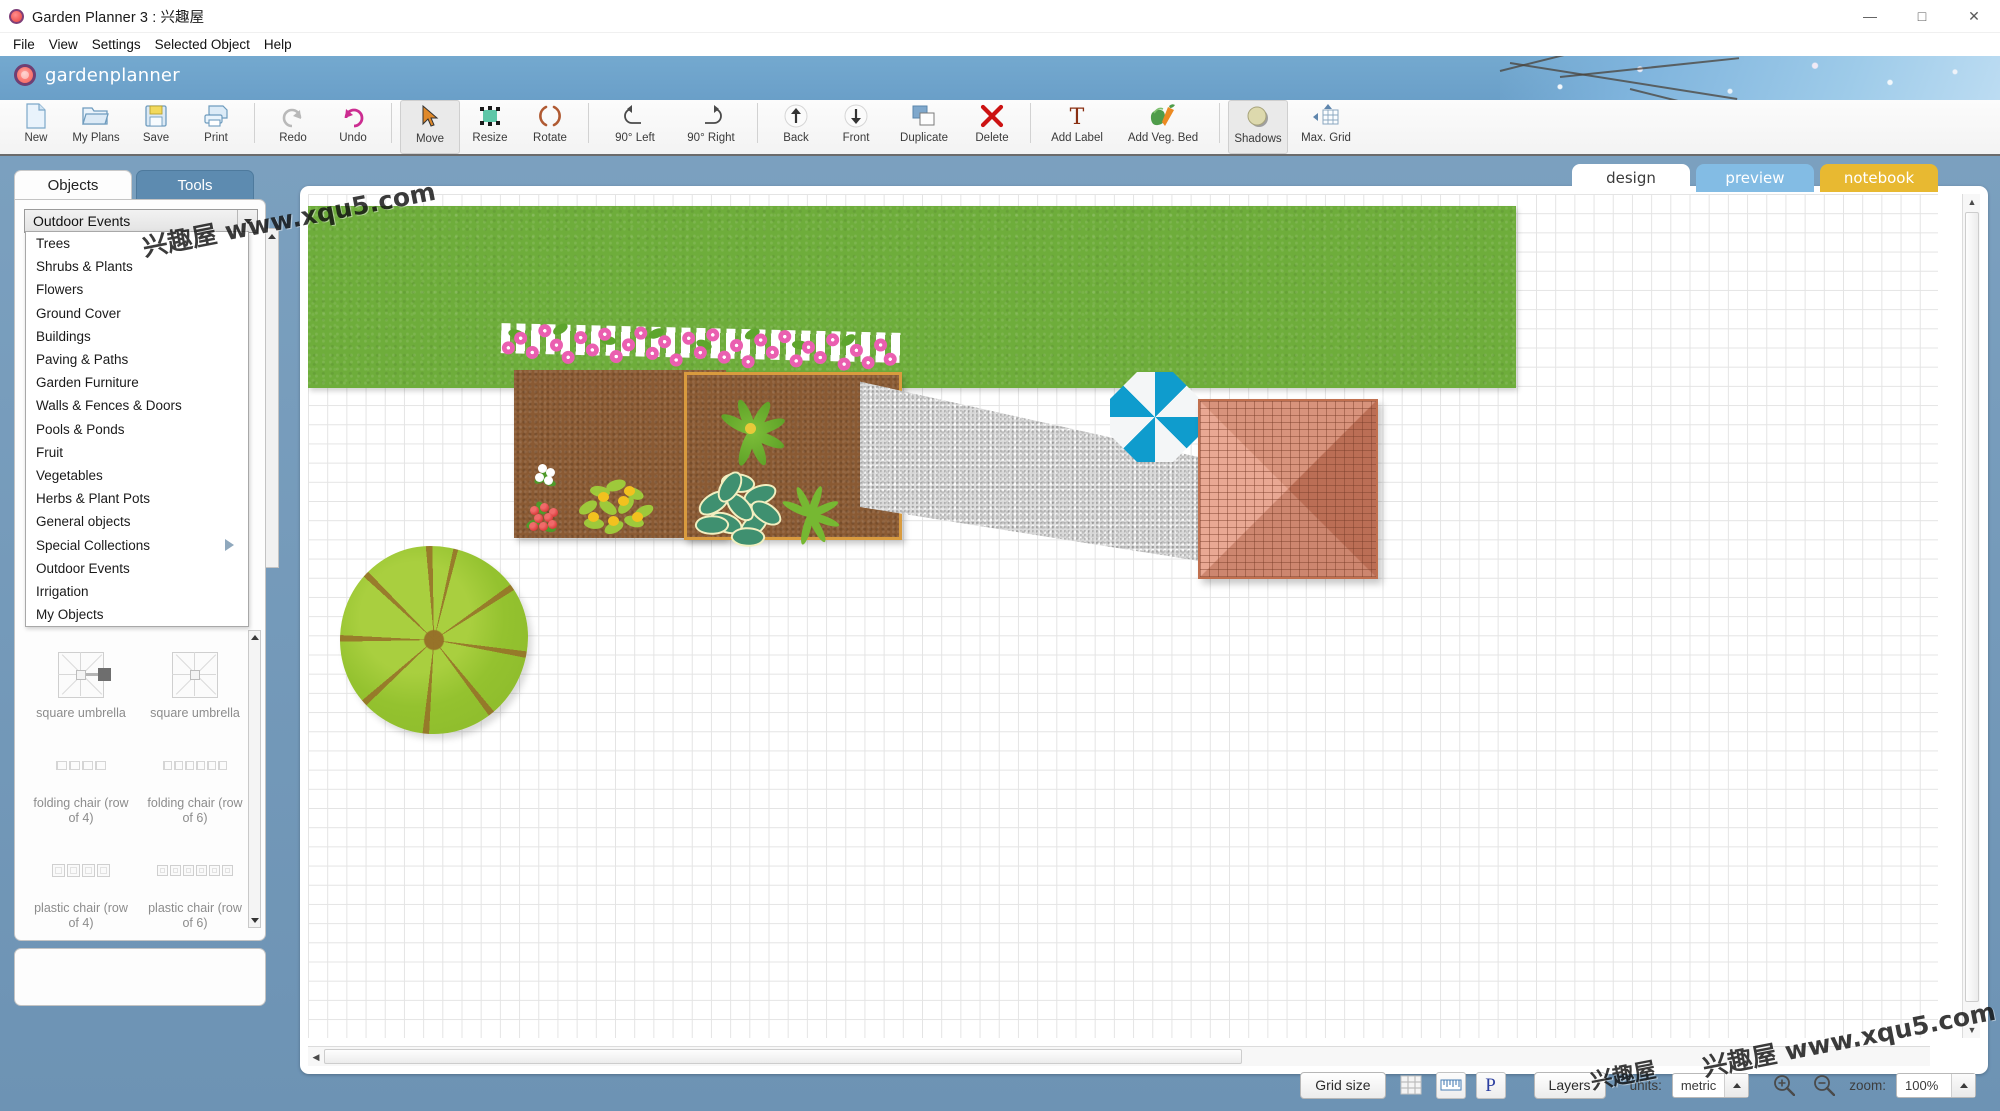 This screenshot has height=1111, width=2000. What do you see at coordinates (81, 781) in the screenshot?
I see `palette-item-folding-chair-row4: folding chair (row of 4)` at bounding box center [81, 781].